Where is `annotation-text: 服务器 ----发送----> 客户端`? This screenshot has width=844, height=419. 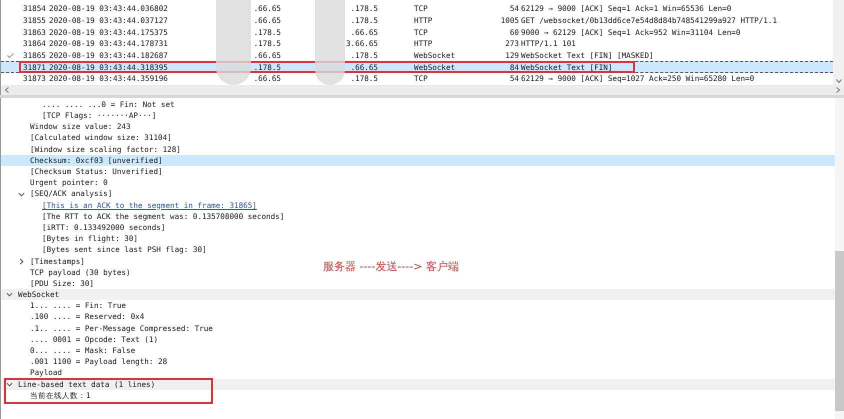 annotation-text: 服务器 ----发送----> 客户端 is located at coordinates (391, 267).